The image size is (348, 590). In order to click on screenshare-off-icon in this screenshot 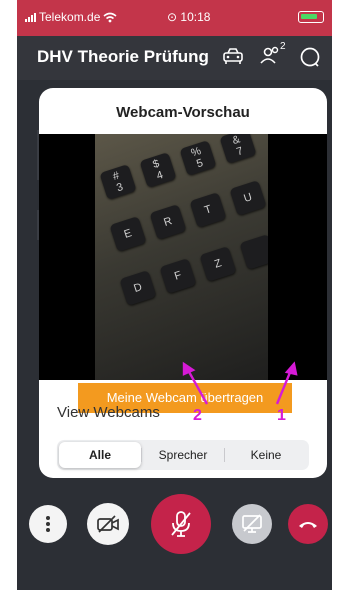, I will do `click(252, 523)`.